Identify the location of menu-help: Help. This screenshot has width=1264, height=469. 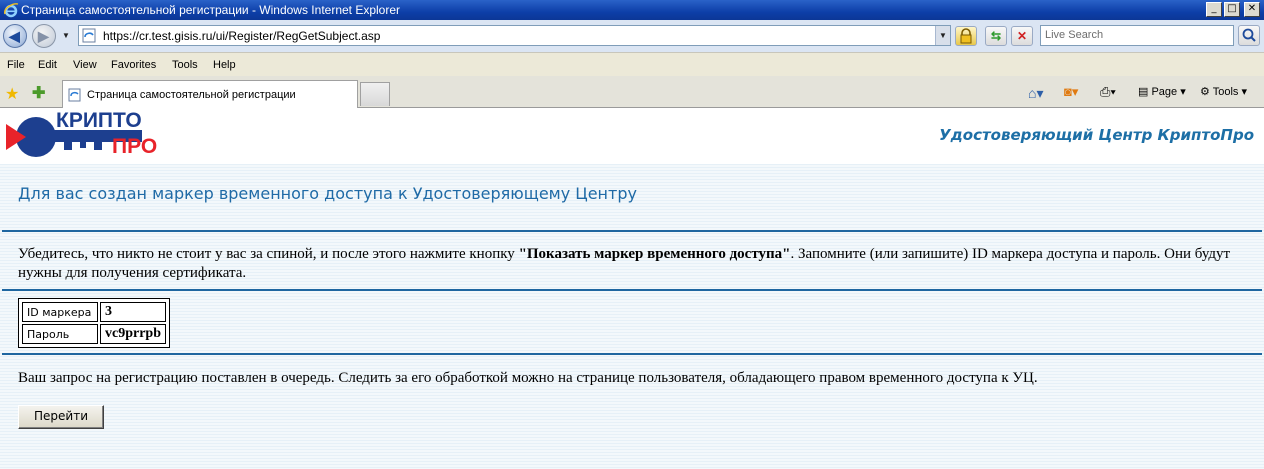
(224, 65).